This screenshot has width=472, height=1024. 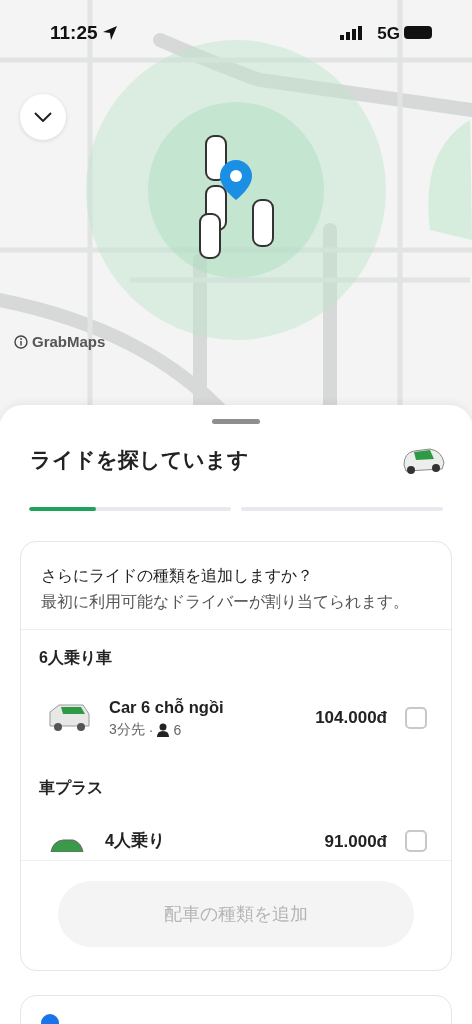 I want to click on ride-seats: 6, so click(x=177, y=729).